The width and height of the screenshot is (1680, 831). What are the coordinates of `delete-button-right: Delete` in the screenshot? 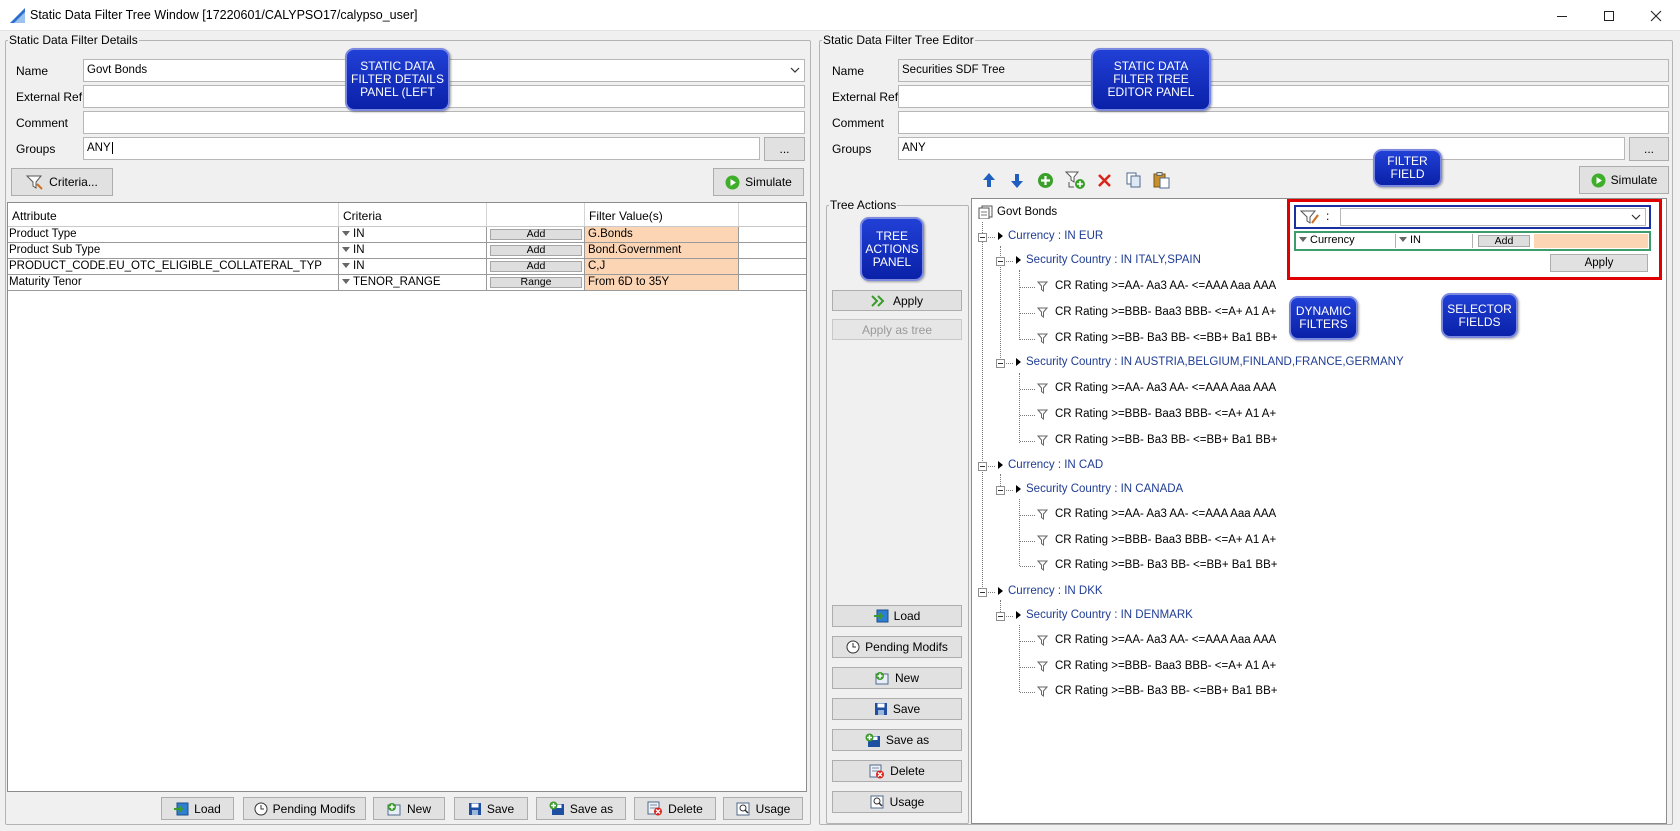 It's located at (897, 771).